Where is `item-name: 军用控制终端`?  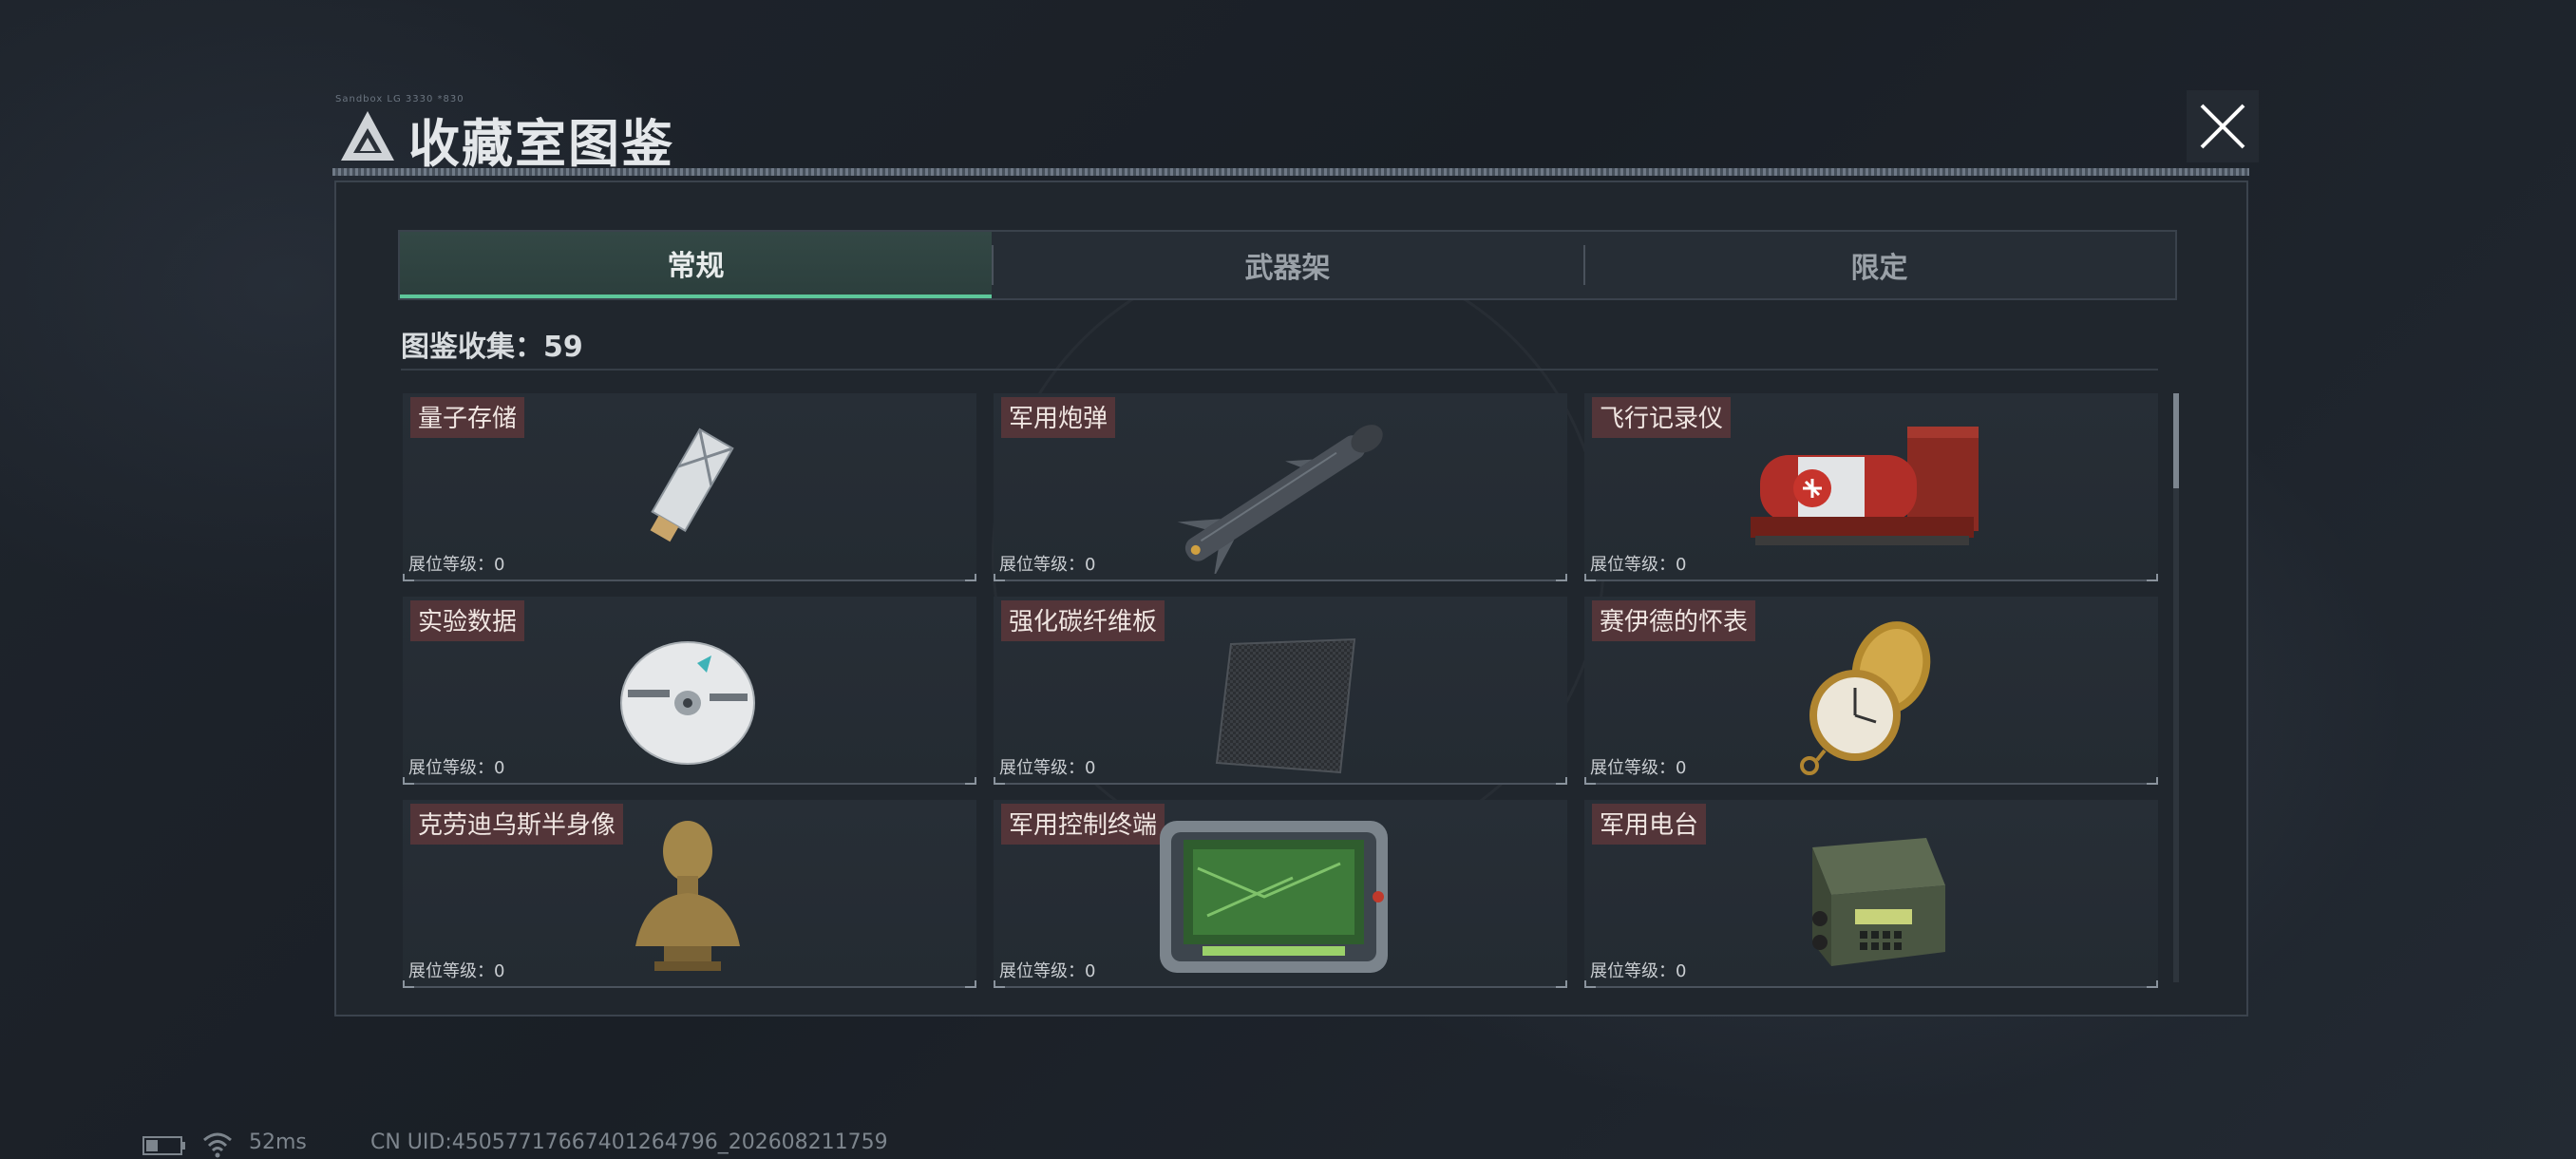
item-name: 军用控制终端 is located at coordinates (1083, 824).